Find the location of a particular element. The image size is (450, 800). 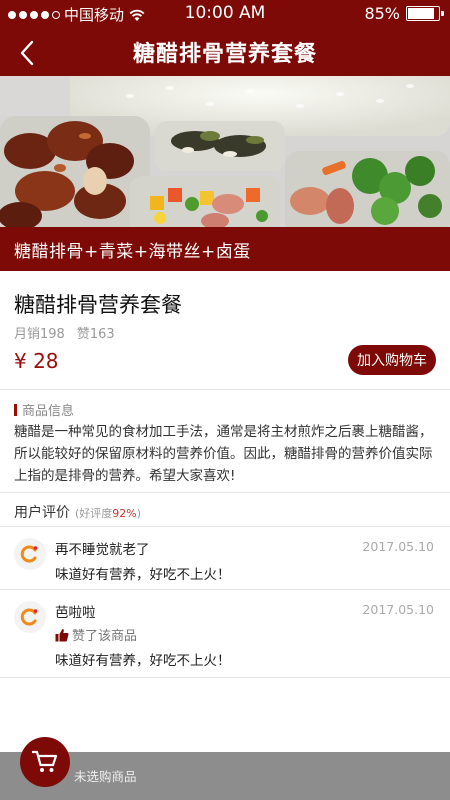

review-liked: 赞了该商品 is located at coordinates (96, 634).